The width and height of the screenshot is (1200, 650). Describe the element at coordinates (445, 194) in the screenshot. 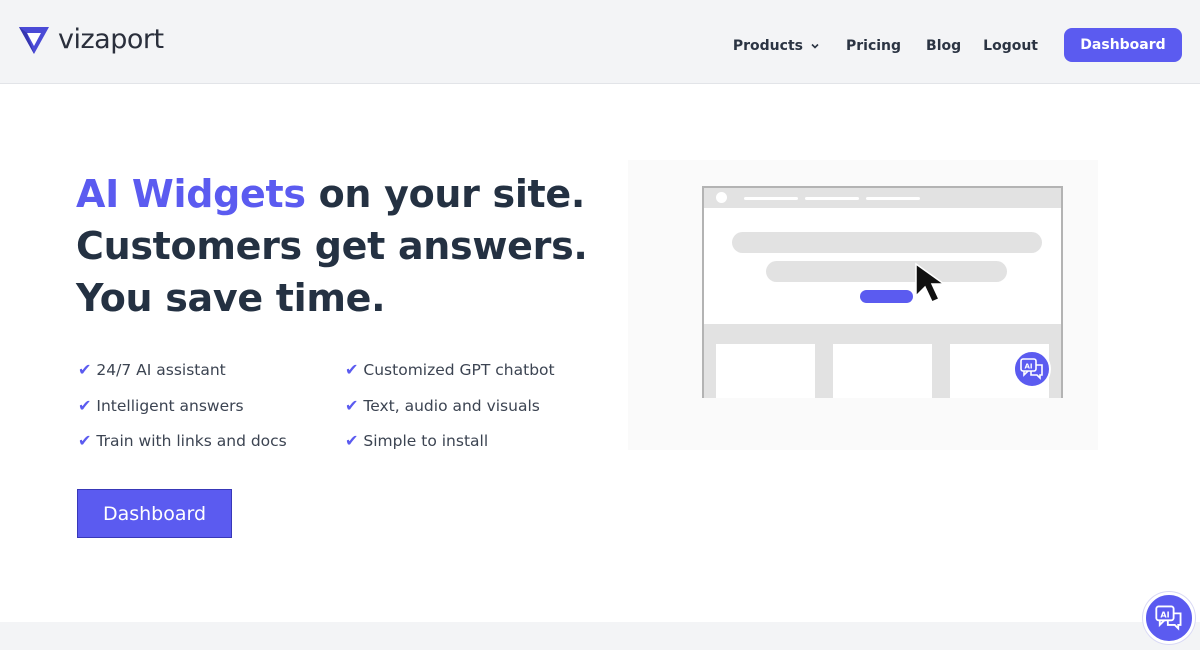

I see `hero-title-rest: on your site.` at that location.